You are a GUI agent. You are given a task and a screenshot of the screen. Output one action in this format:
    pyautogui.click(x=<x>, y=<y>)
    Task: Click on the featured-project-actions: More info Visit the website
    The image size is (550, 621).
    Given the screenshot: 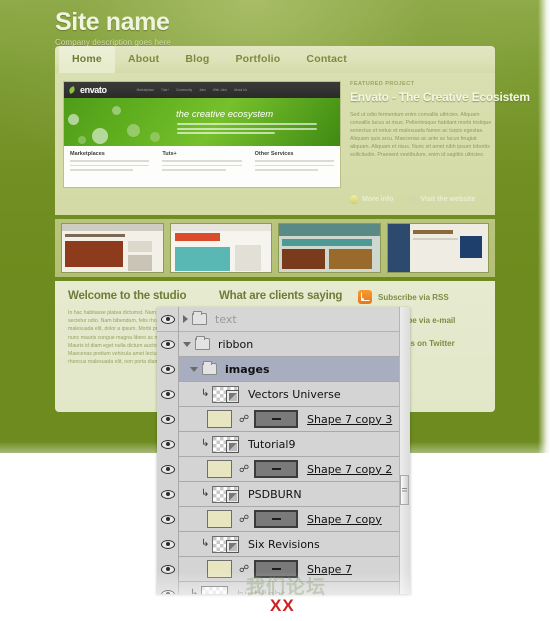 What is the action you would take?
    pyautogui.click(x=412, y=199)
    